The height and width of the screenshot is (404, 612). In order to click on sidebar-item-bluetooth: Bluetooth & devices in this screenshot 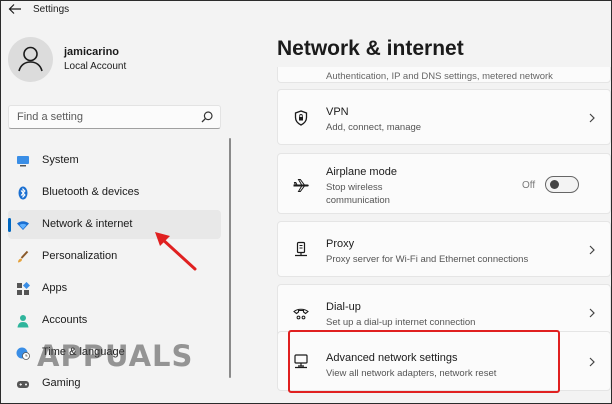, I will do `click(114, 192)`.